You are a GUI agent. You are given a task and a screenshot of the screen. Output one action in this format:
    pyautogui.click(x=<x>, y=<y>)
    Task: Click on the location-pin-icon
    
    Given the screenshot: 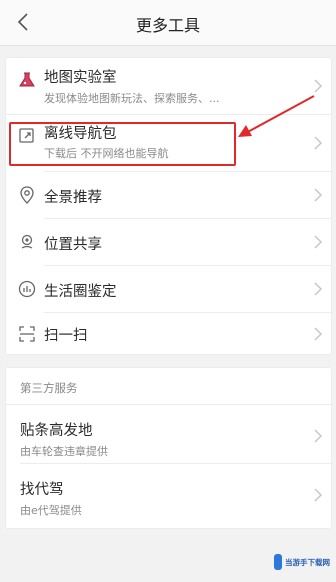 What is the action you would take?
    pyautogui.click(x=27, y=195)
    